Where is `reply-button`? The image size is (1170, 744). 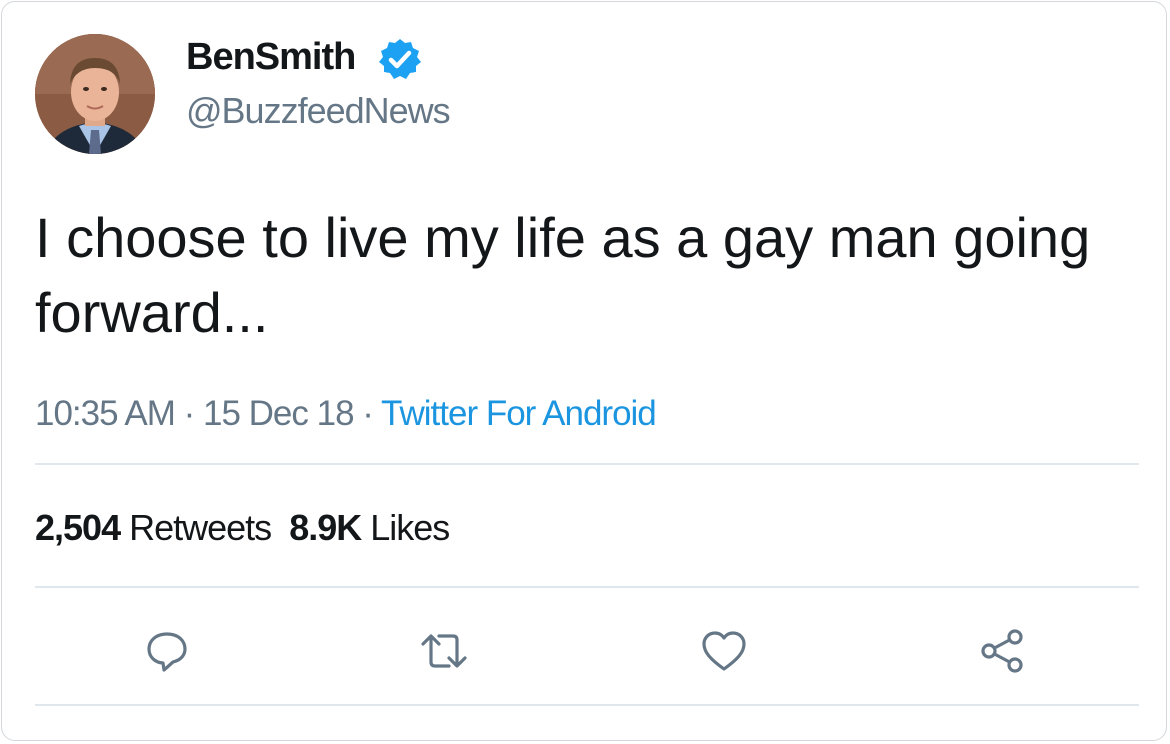
reply-button is located at coordinates (167, 651).